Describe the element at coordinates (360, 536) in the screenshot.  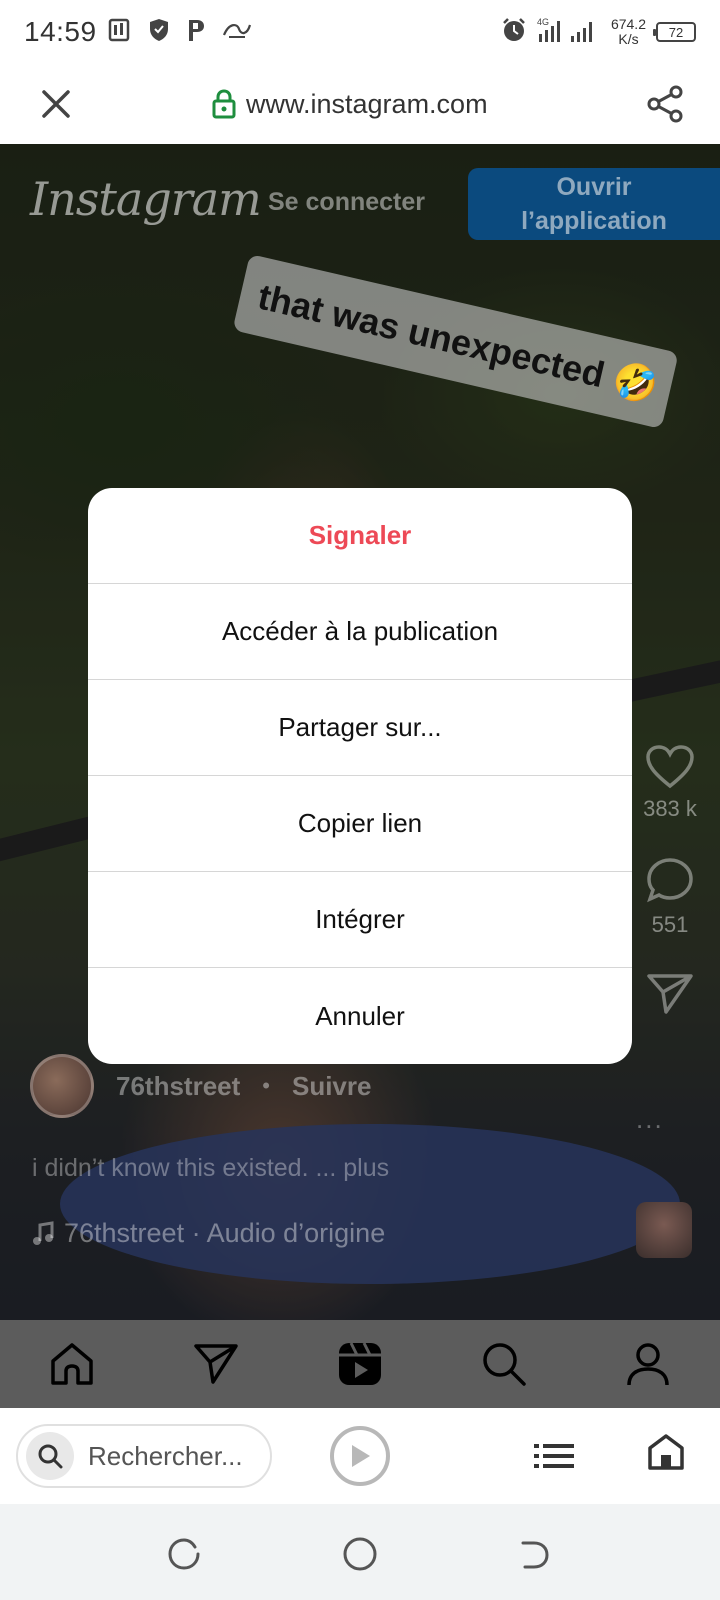
I see `report-option: Signaler` at that location.